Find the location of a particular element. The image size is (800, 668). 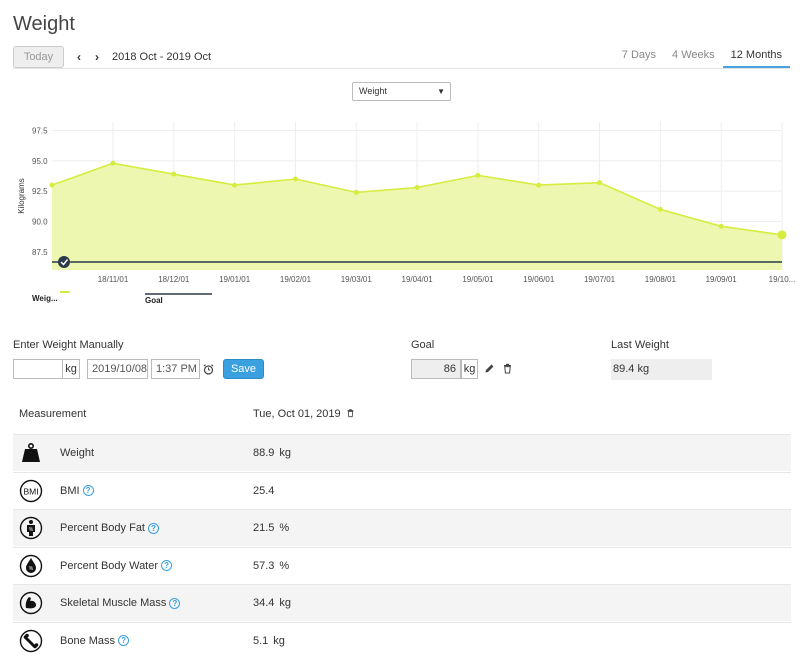

measurement-value: 21.5% is located at coordinates (271, 528).